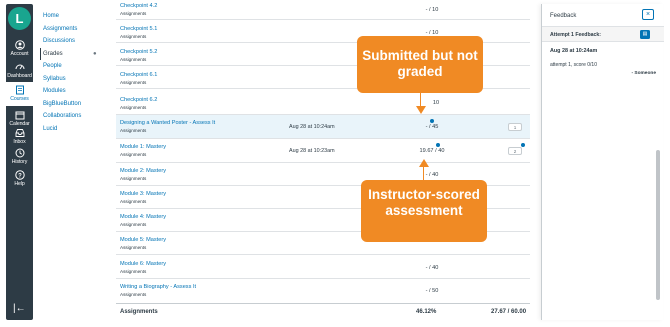 This screenshot has height=327, width=670. I want to click on score: - / 10, so click(432, 10).